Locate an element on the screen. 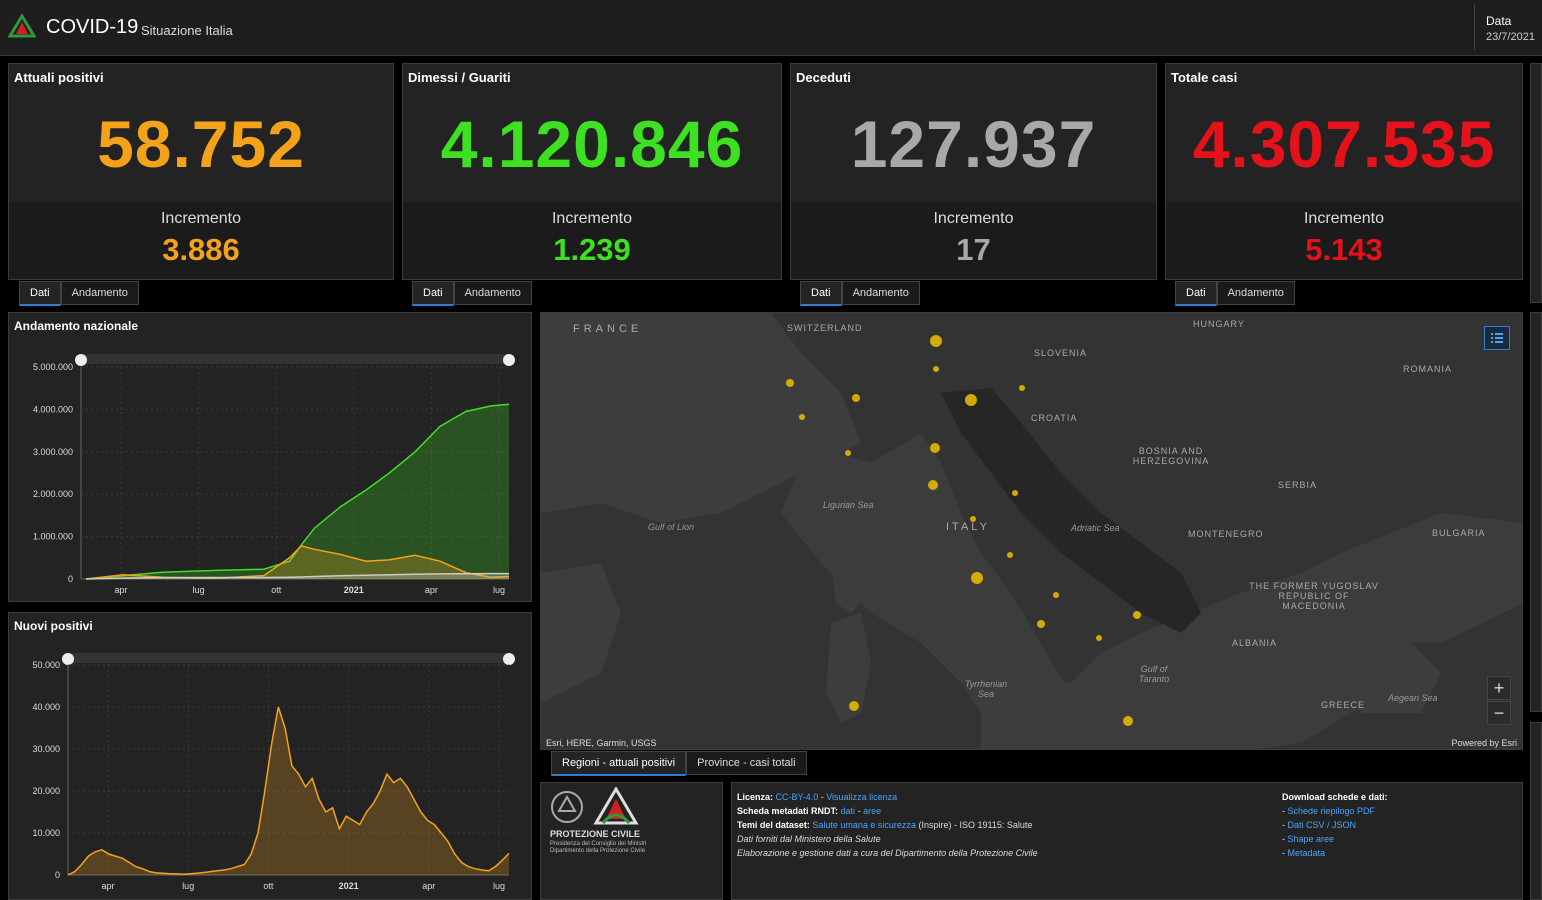  y-tick-label: 30.000 is located at coordinates (46, 749).